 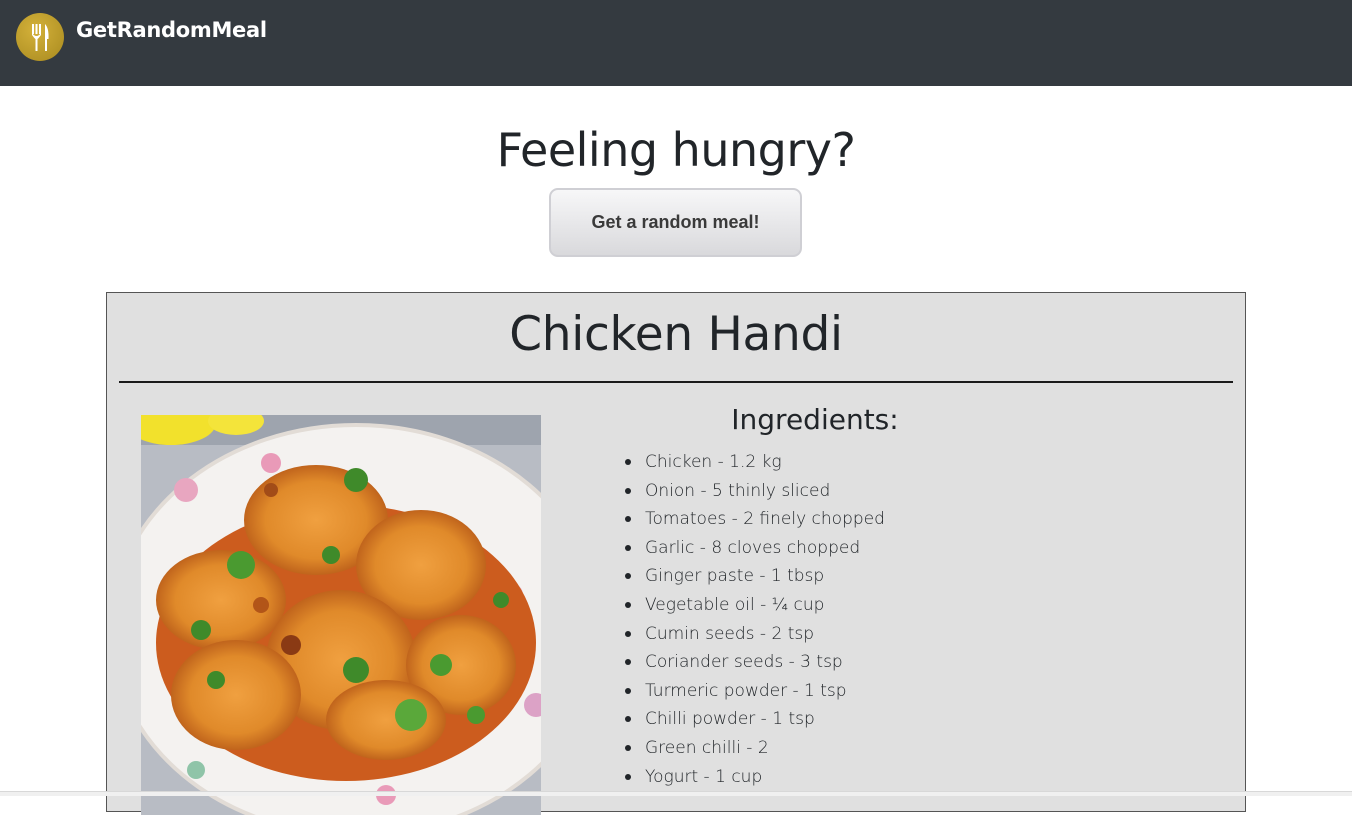 I want to click on ingredient-item: Onion - 5 thinly sliced, so click(x=755, y=492).